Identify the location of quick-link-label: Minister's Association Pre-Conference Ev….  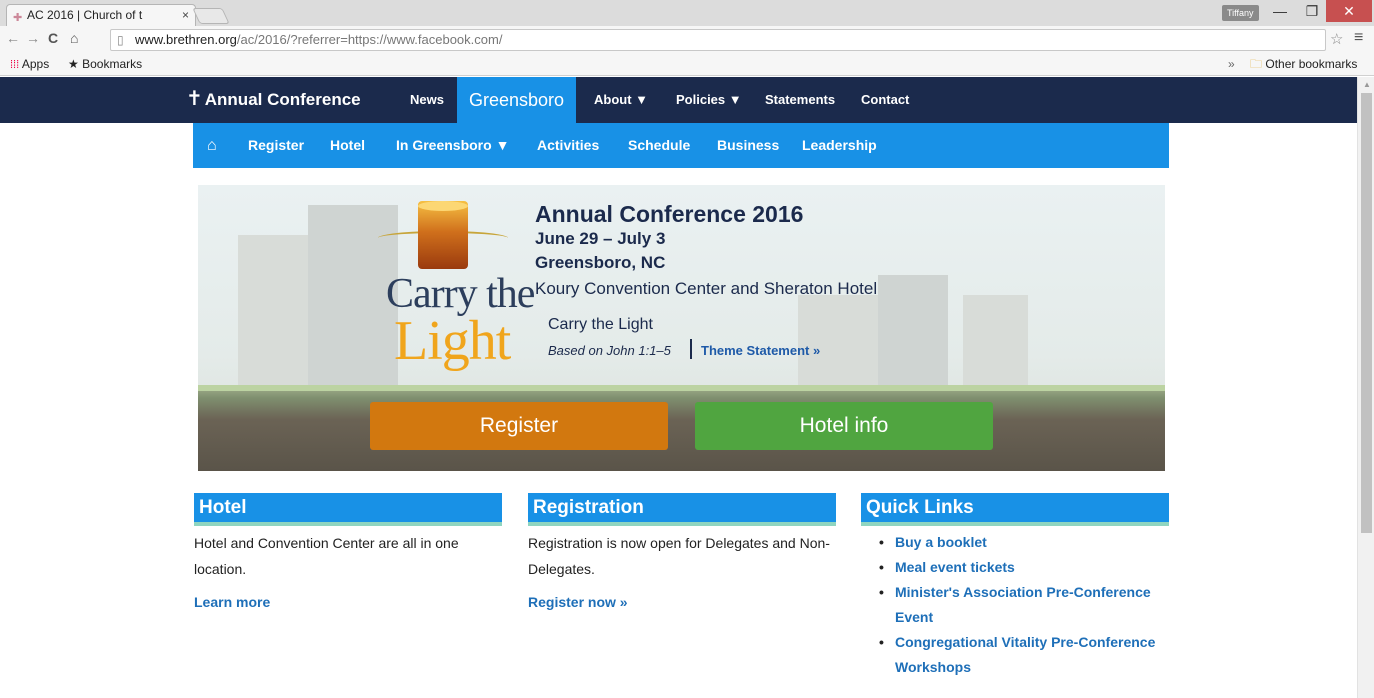
(1023, 604).